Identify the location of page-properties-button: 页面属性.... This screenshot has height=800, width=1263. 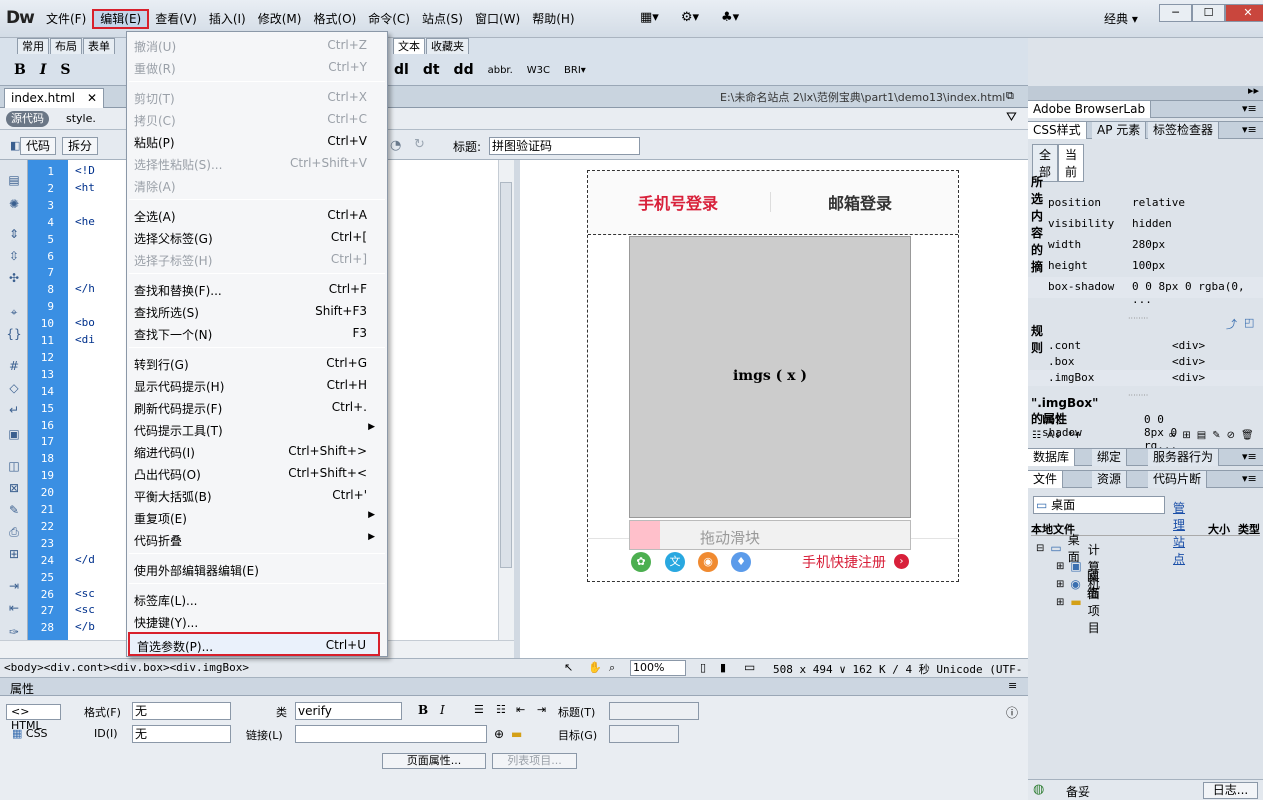
(434, 761).